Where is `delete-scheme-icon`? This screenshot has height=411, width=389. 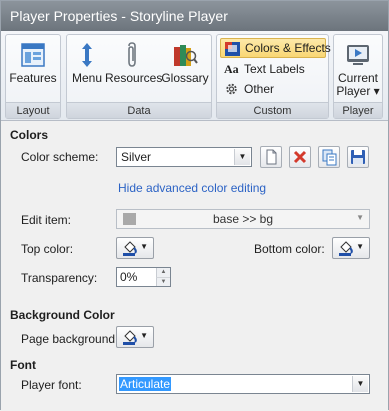
delete-scheme-icon is located at coordinates (300, 157).